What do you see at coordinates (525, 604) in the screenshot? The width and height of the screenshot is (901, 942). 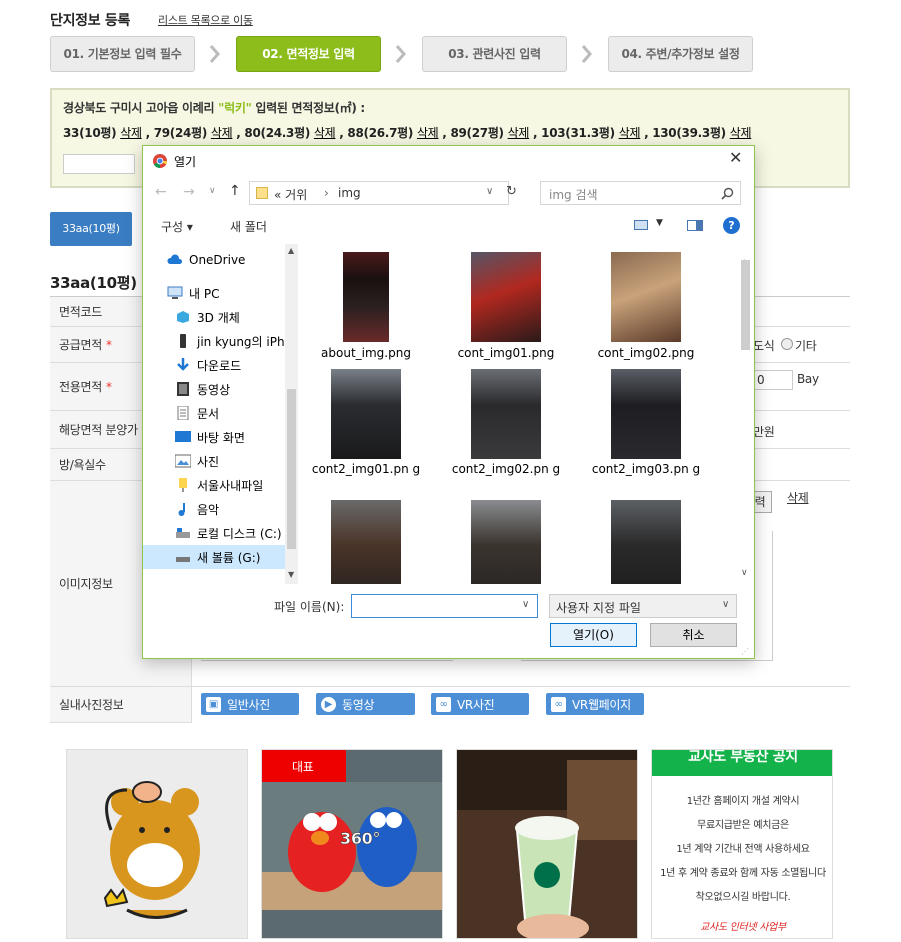 I see `filename-dropdown-icon: ∨` at bounding box center [525, 604].